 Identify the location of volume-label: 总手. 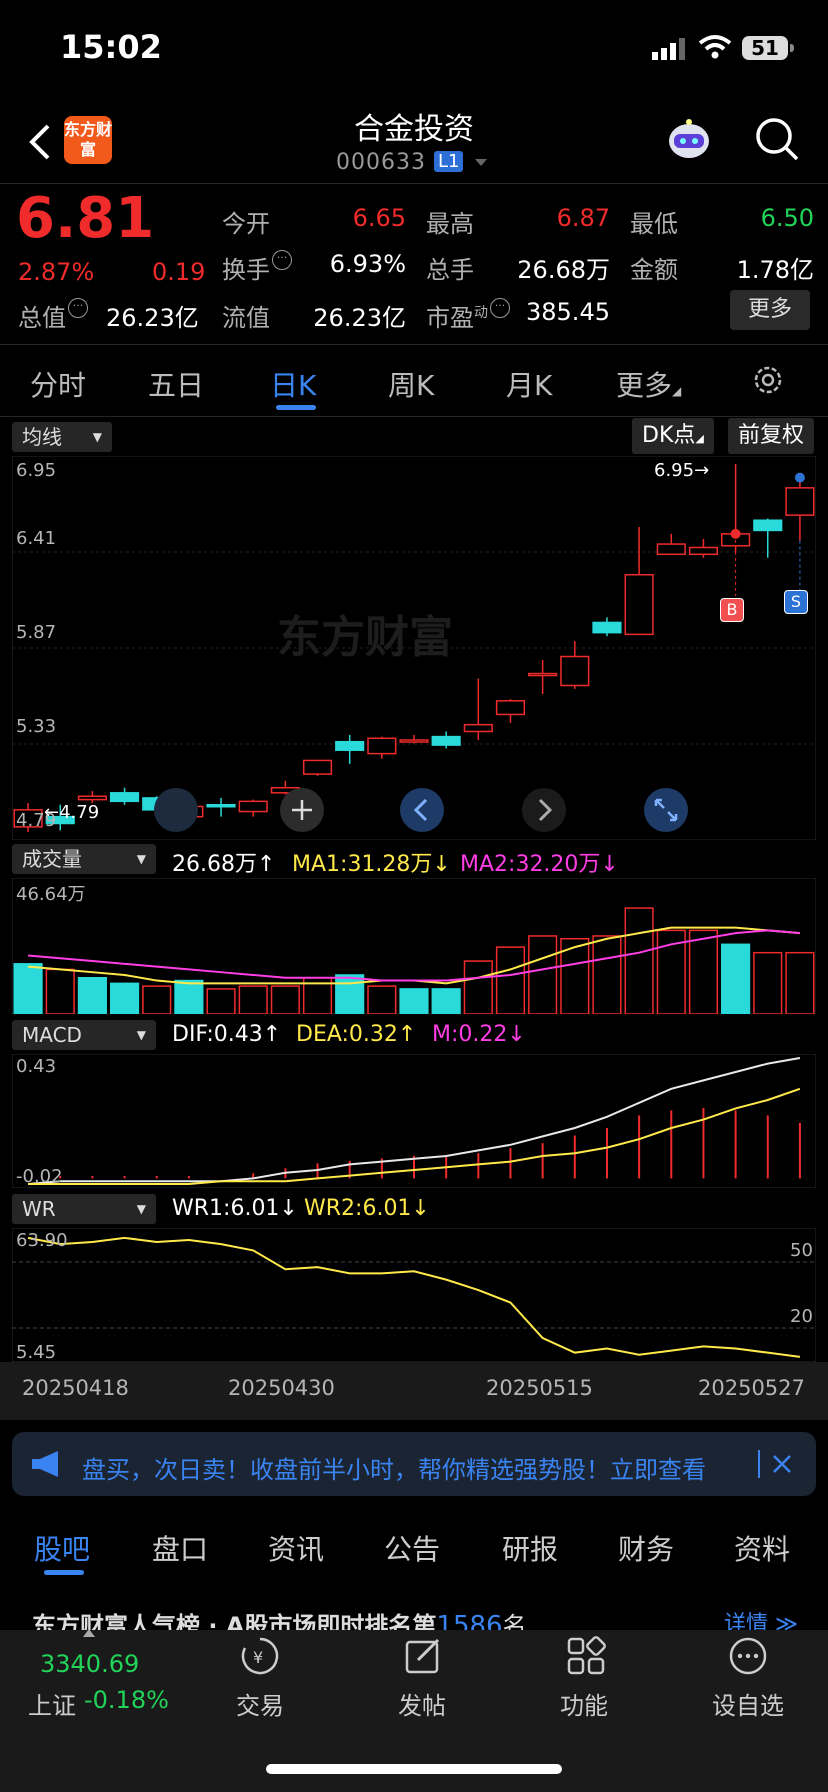
(450, 270).